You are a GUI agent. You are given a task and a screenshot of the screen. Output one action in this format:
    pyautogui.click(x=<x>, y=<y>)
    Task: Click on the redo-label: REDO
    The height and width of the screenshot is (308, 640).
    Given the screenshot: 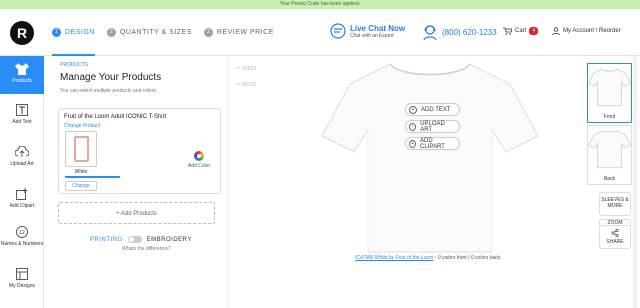 What is the action you would take?
    pyautogui.click(x=249, y=85)
    